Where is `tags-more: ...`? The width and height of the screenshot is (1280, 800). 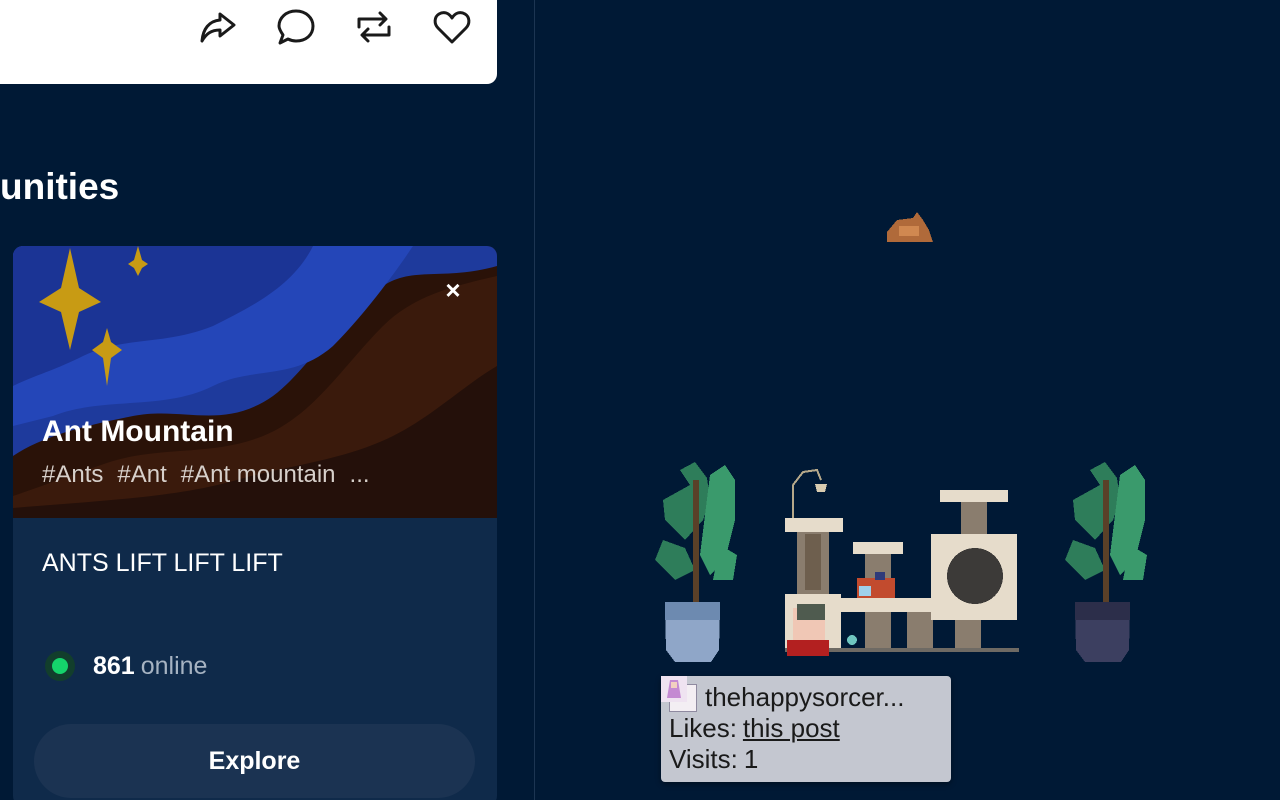
tags-more: ... is located at coordinates (360, 475).